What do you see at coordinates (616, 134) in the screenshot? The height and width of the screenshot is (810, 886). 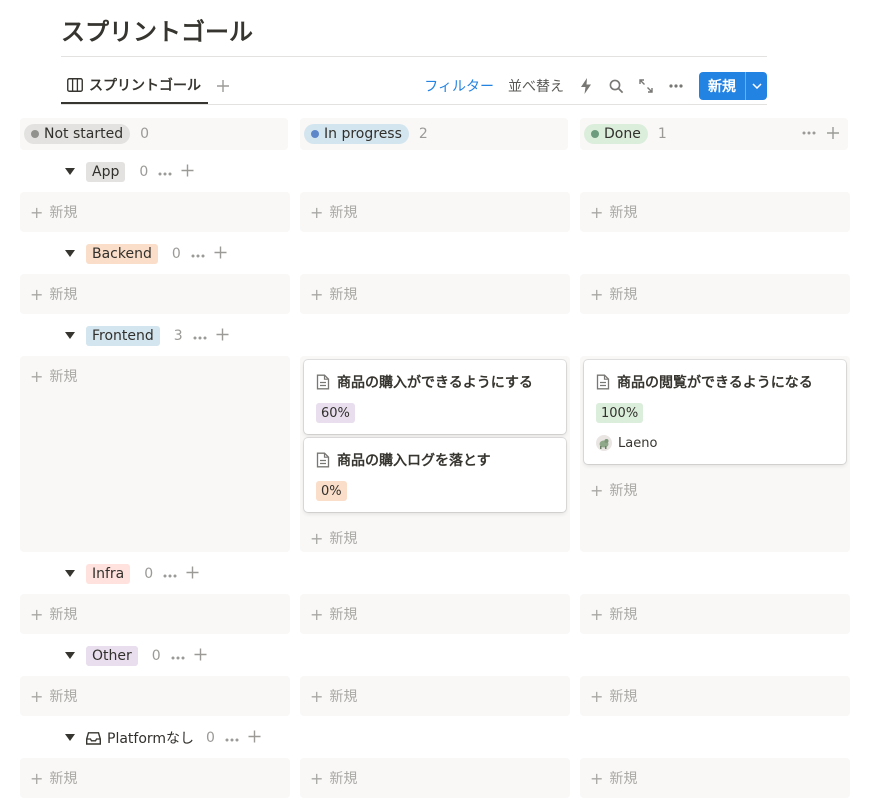 I see `status-pill: Done` at bounding box center [616, 134].